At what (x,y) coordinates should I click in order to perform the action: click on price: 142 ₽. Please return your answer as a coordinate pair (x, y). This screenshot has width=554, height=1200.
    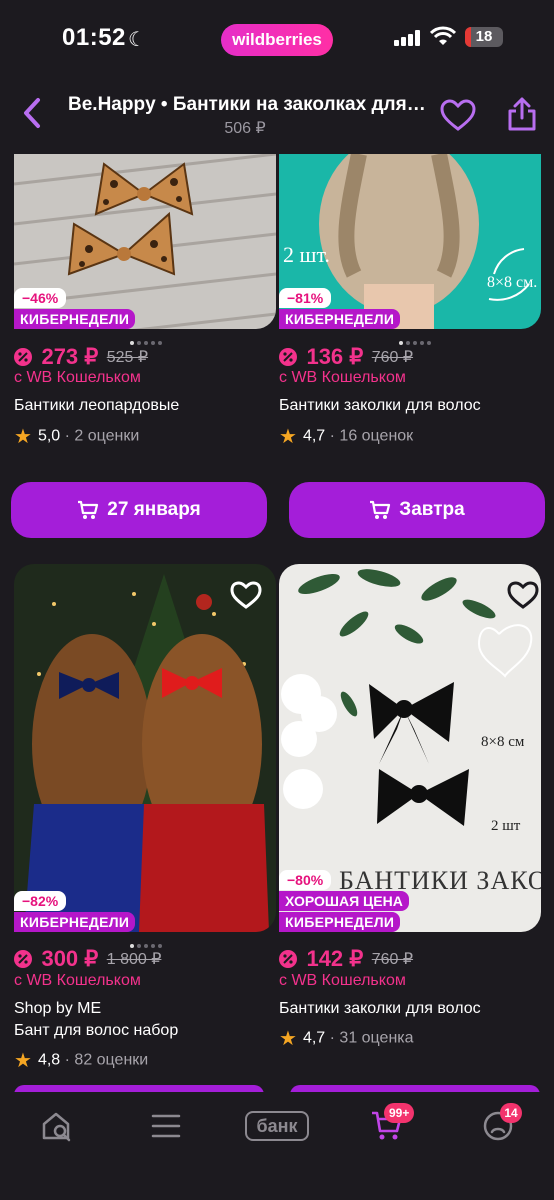
    Looking at the image, I should click on (335, 958).